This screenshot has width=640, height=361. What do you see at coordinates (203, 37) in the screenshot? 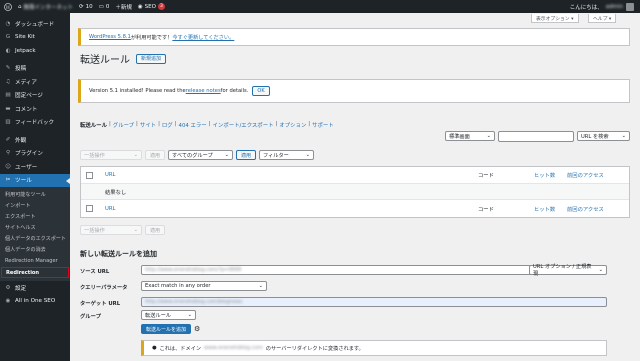
I see `update-now-link: 今すぐ更新してください。` at bounding box center [203, 37].